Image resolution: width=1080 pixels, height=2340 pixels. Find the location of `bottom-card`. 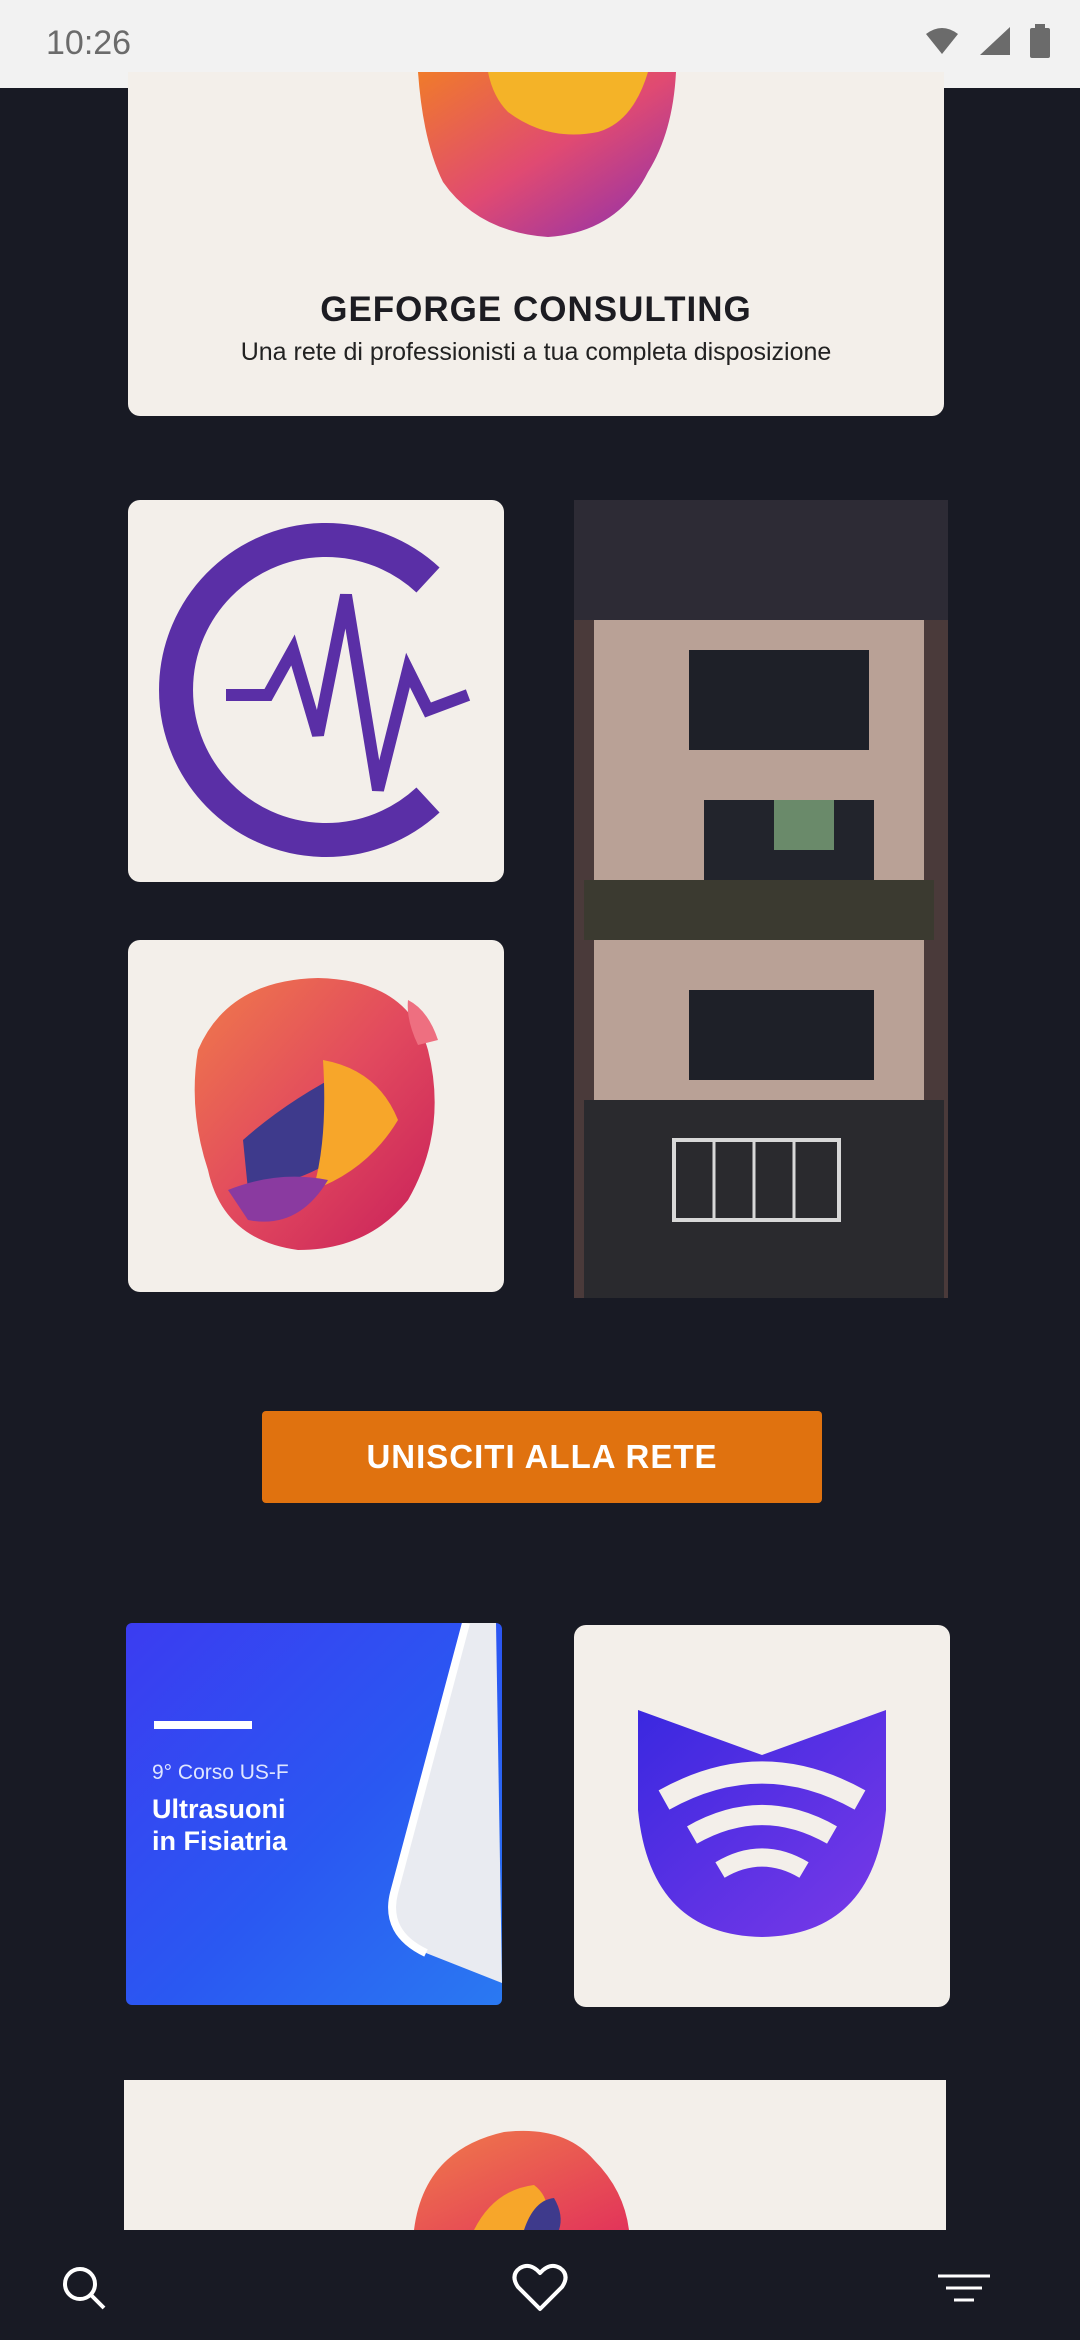

bottom-card is located at coordinates (535, 2155).